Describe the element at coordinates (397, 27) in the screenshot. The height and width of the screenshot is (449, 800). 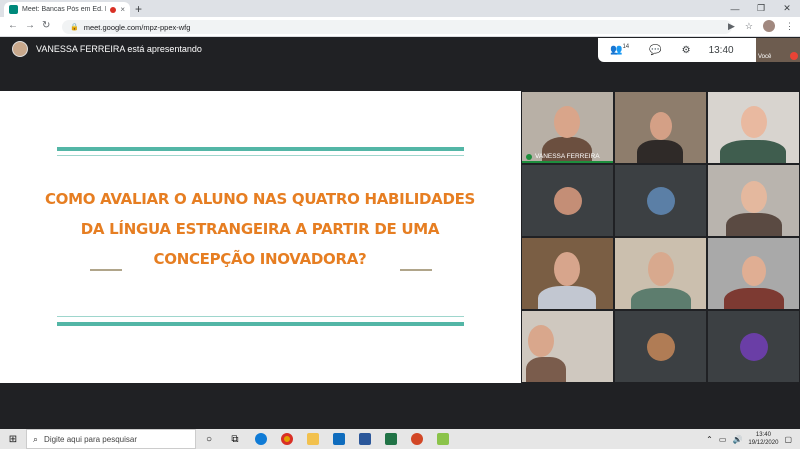
I see `omnibox: 🔒 meet.google.com/mpz-ppex-wfg` at that location.